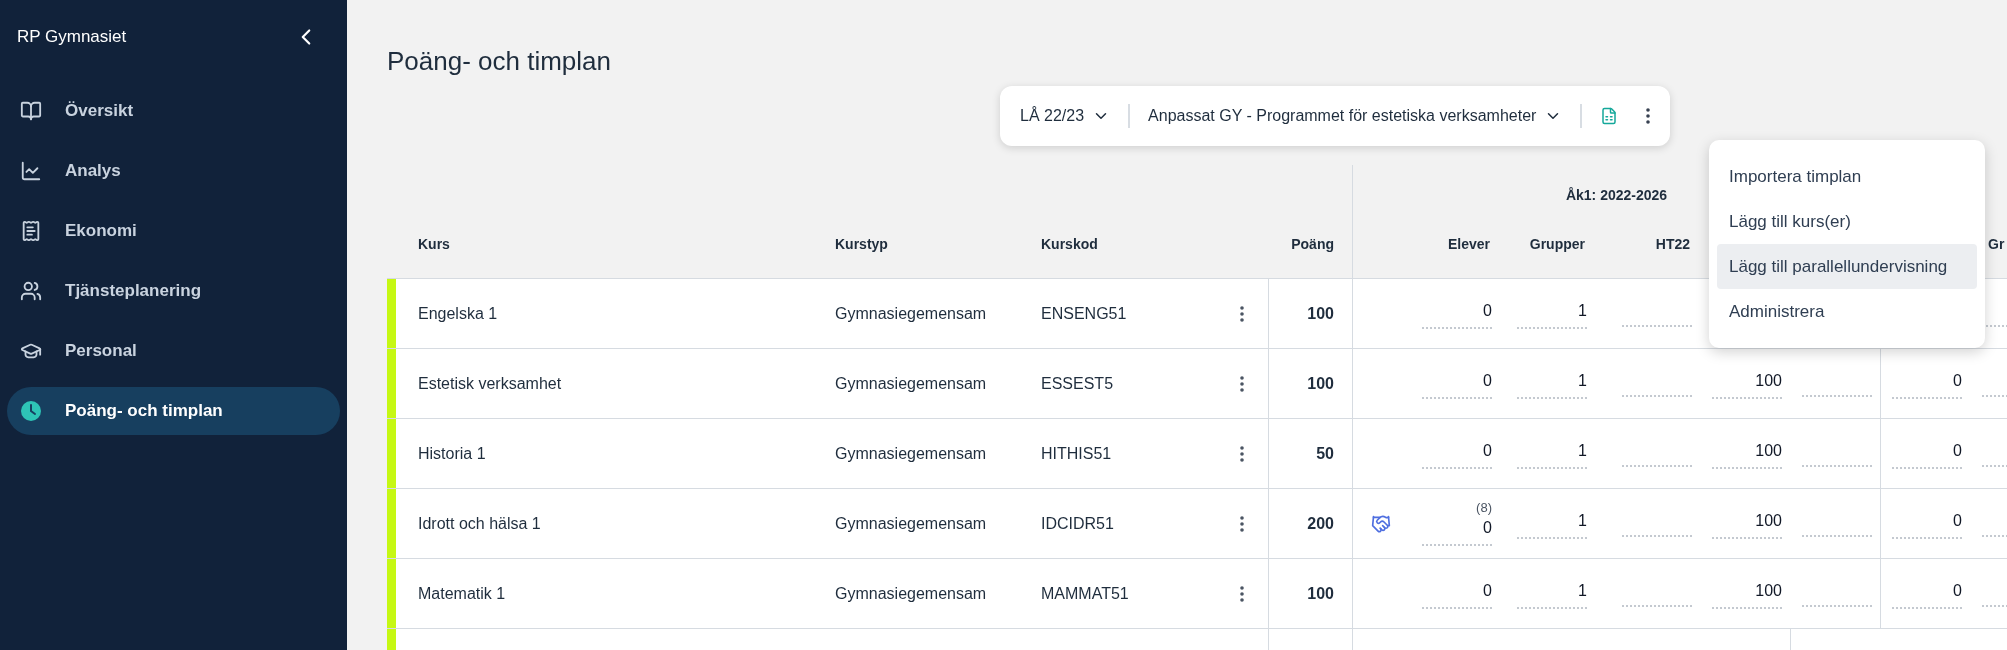  Describe the element at coordinates (1325, 453) in the screenshot. I see `course-points: 50` at that location.